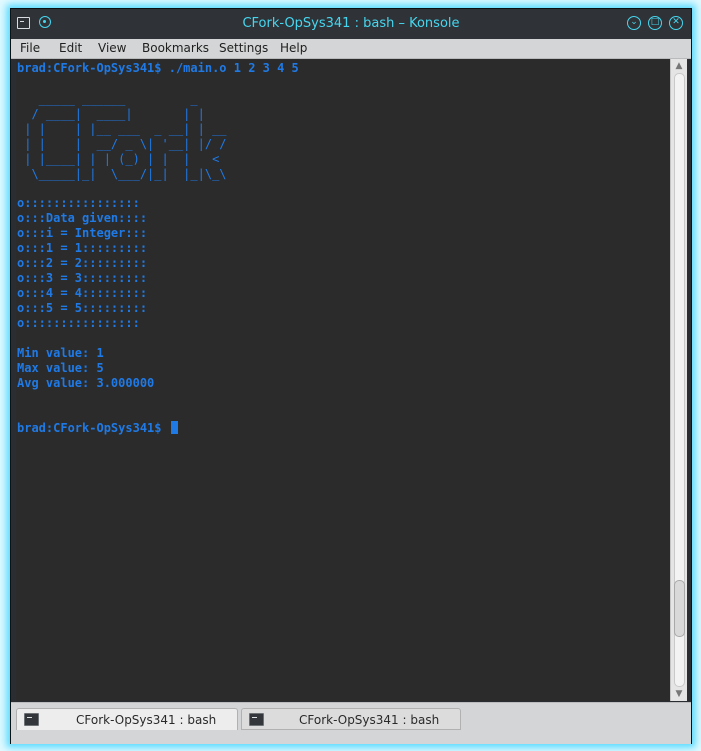 Image resolution: width=701 pixels, height=751 pixels. Describe the element at coordinates (122, 129) in the screenshot. I see `ascii-art-line: | | | |__ ___ _ __| | __` at that location.